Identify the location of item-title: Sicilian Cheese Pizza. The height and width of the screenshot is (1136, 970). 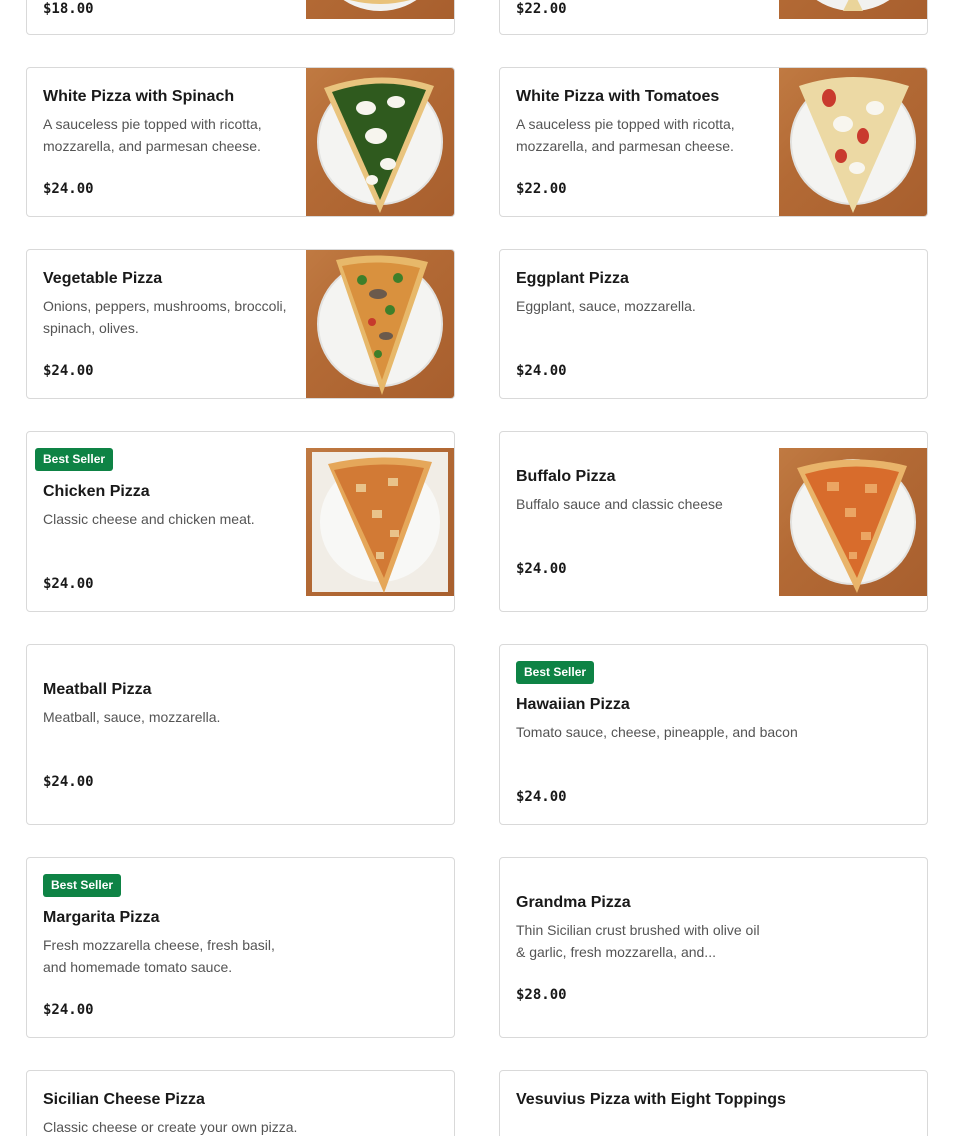
(124, 1099).